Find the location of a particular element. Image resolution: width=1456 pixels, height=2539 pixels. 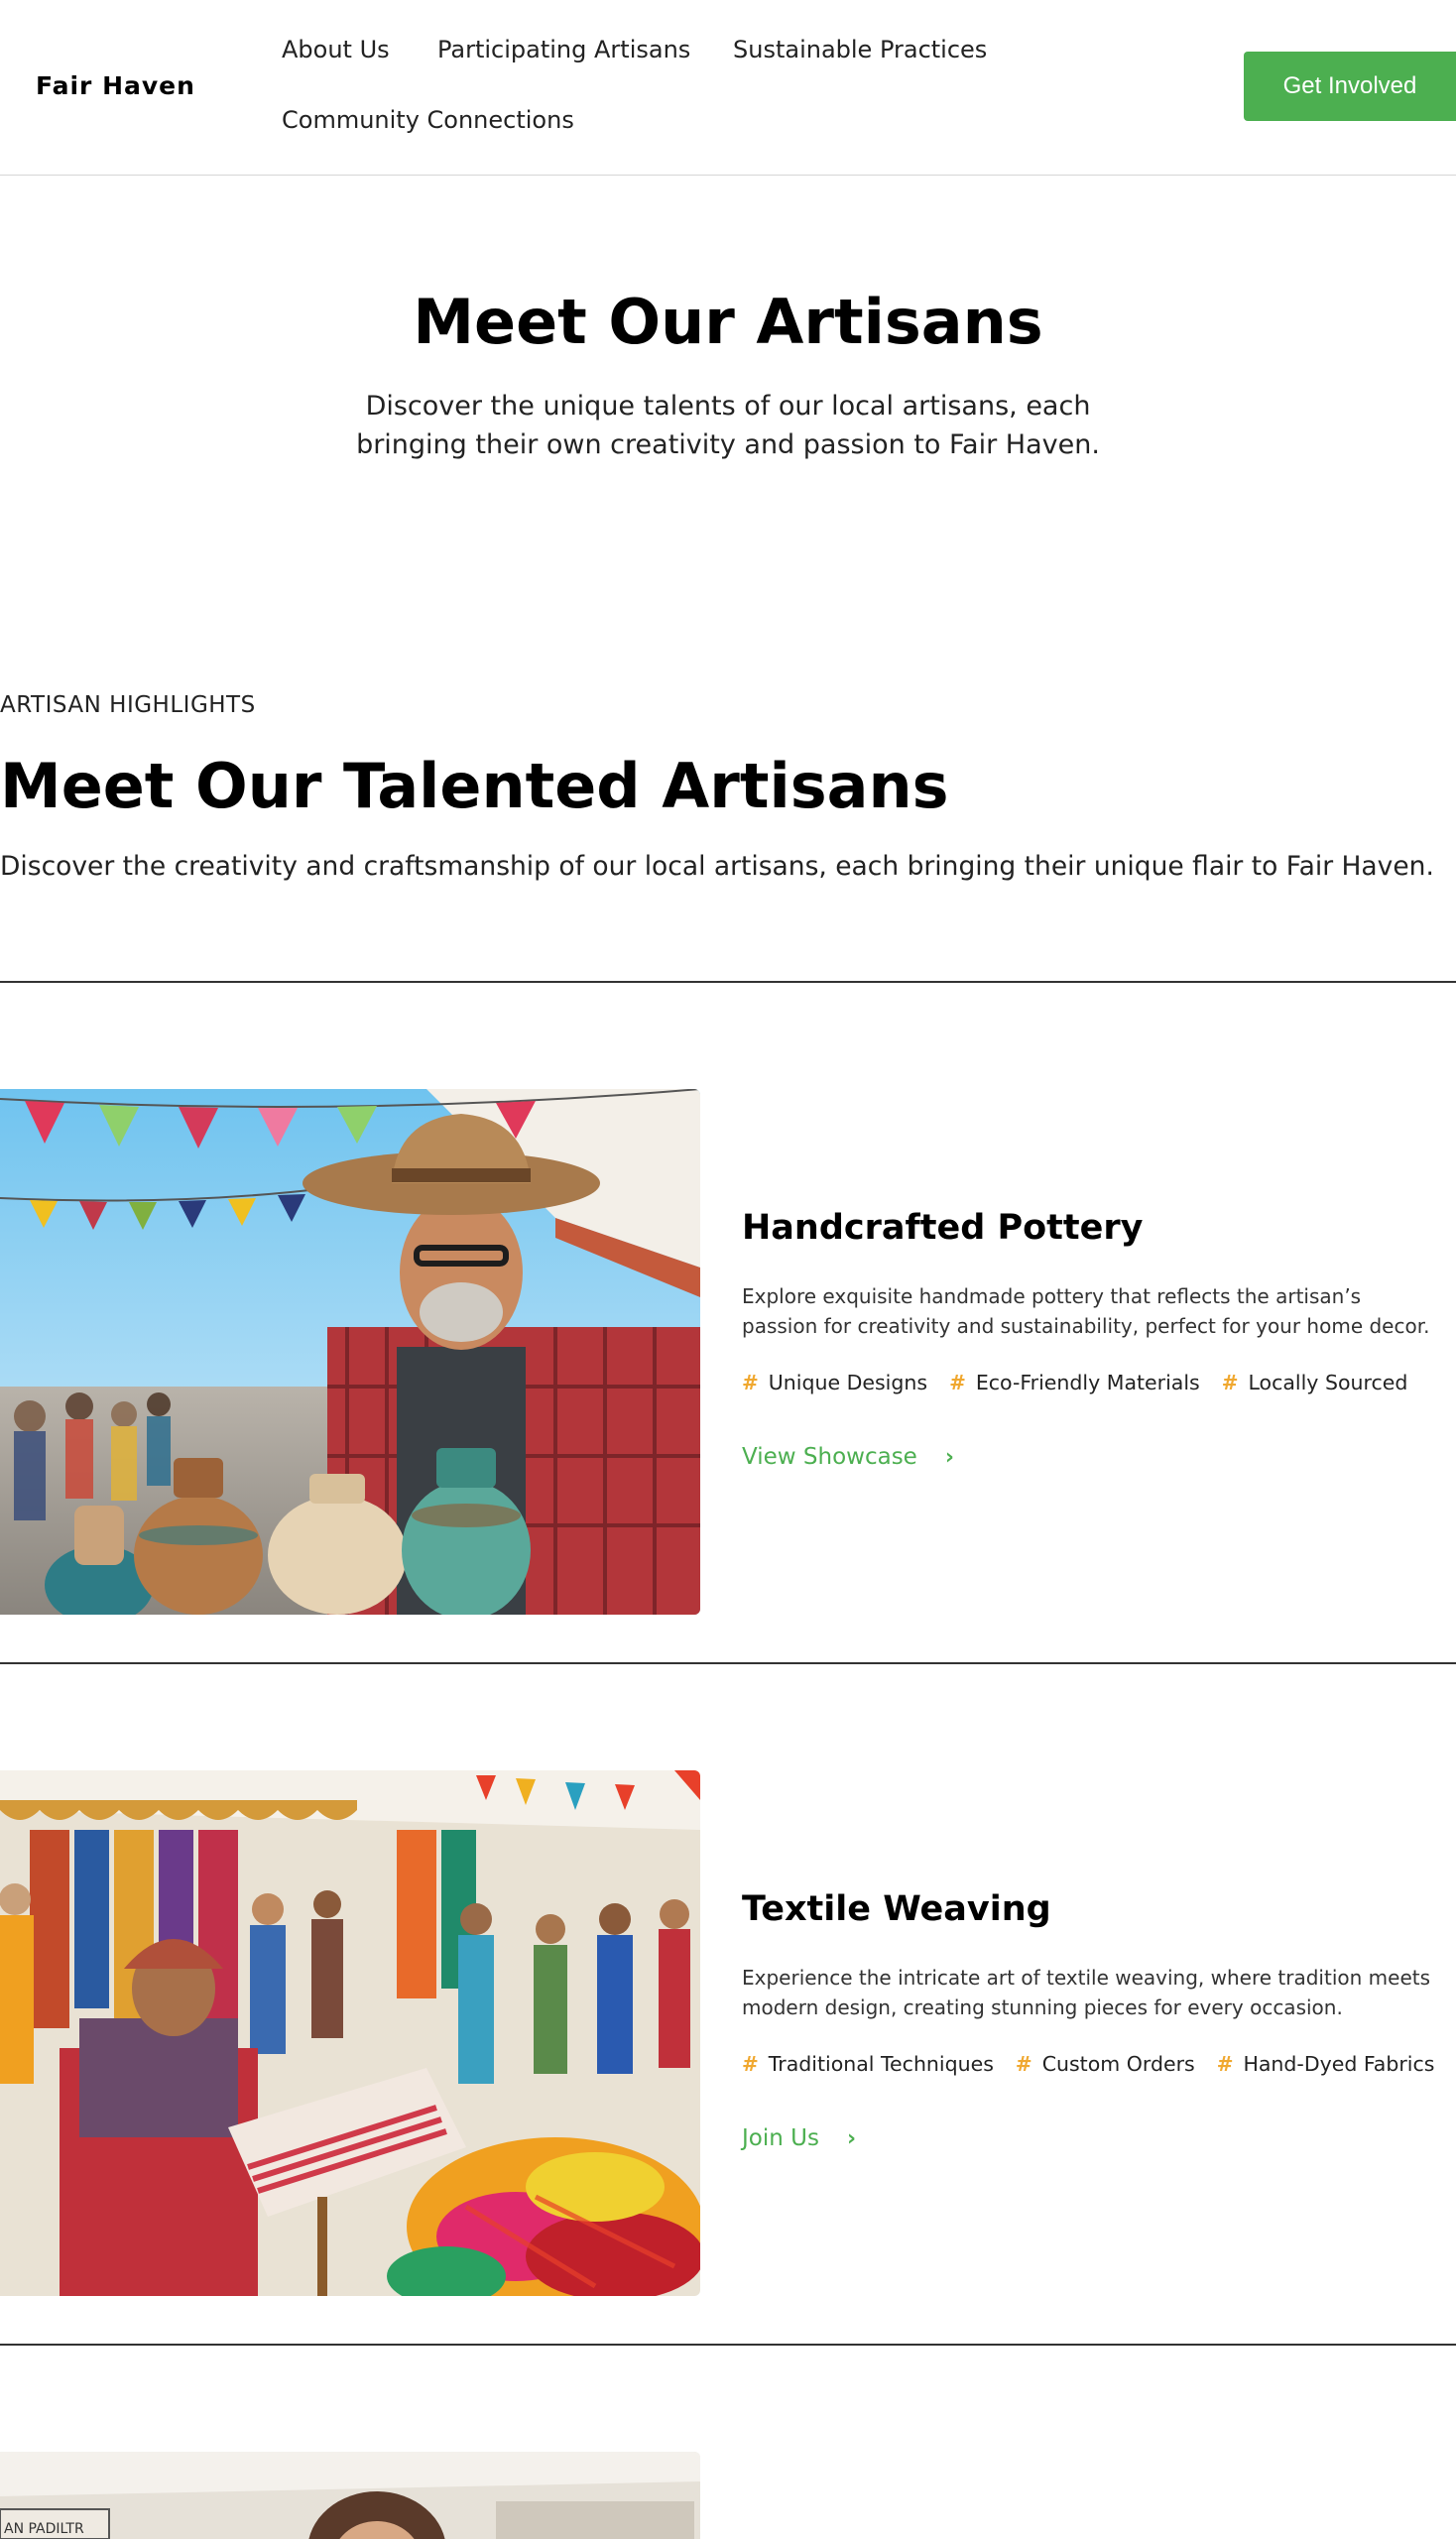

tag-label: Traditional Techniques is located at coordinates (881, 2064).